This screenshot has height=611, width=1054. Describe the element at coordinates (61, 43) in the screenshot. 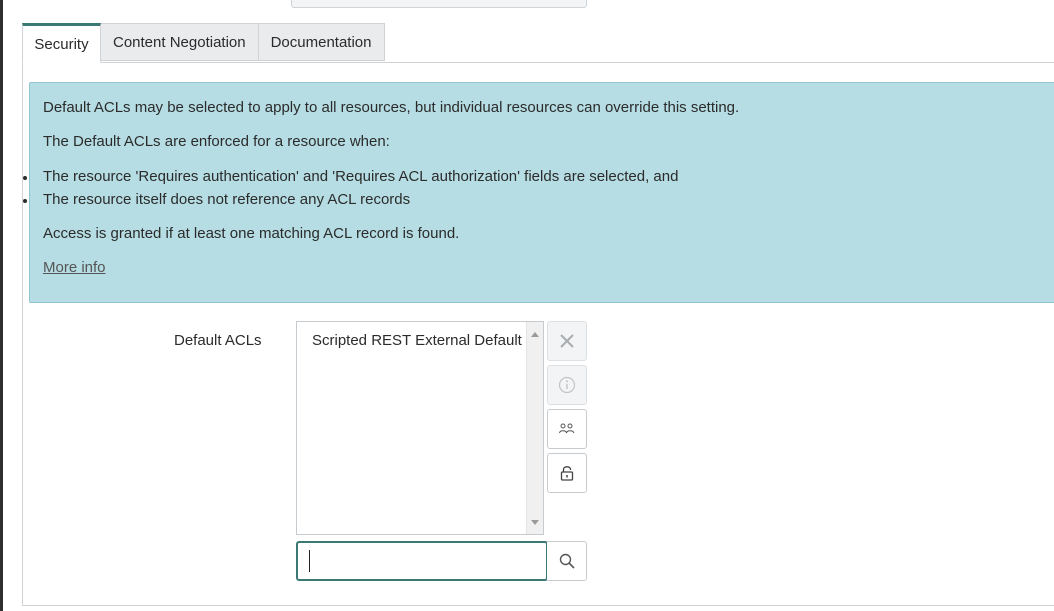

I see `tab-security: Security` at that location.